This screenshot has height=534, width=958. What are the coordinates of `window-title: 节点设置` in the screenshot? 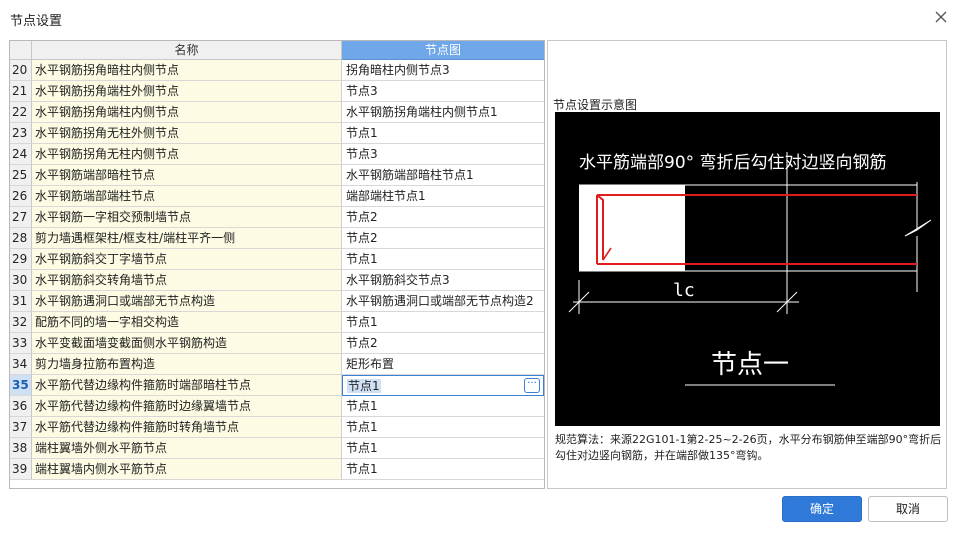 It's located at (36, 21).